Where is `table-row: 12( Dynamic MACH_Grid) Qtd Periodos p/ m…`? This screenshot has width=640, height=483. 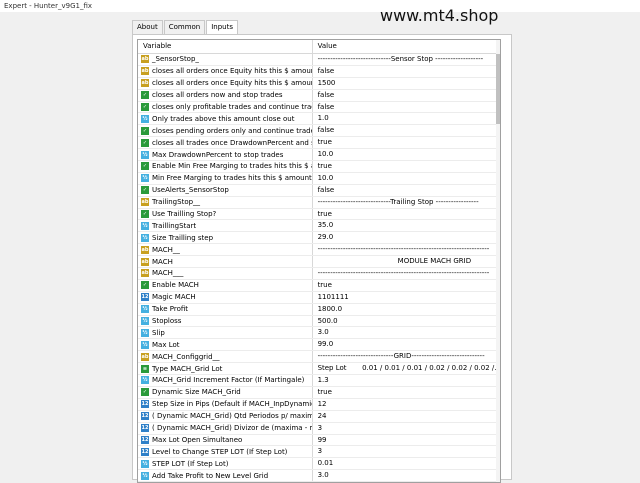
table-row: 12( Dynamic MACH_Grid) Qtd Periodos p/ m… is located at coordinates (319, 416).